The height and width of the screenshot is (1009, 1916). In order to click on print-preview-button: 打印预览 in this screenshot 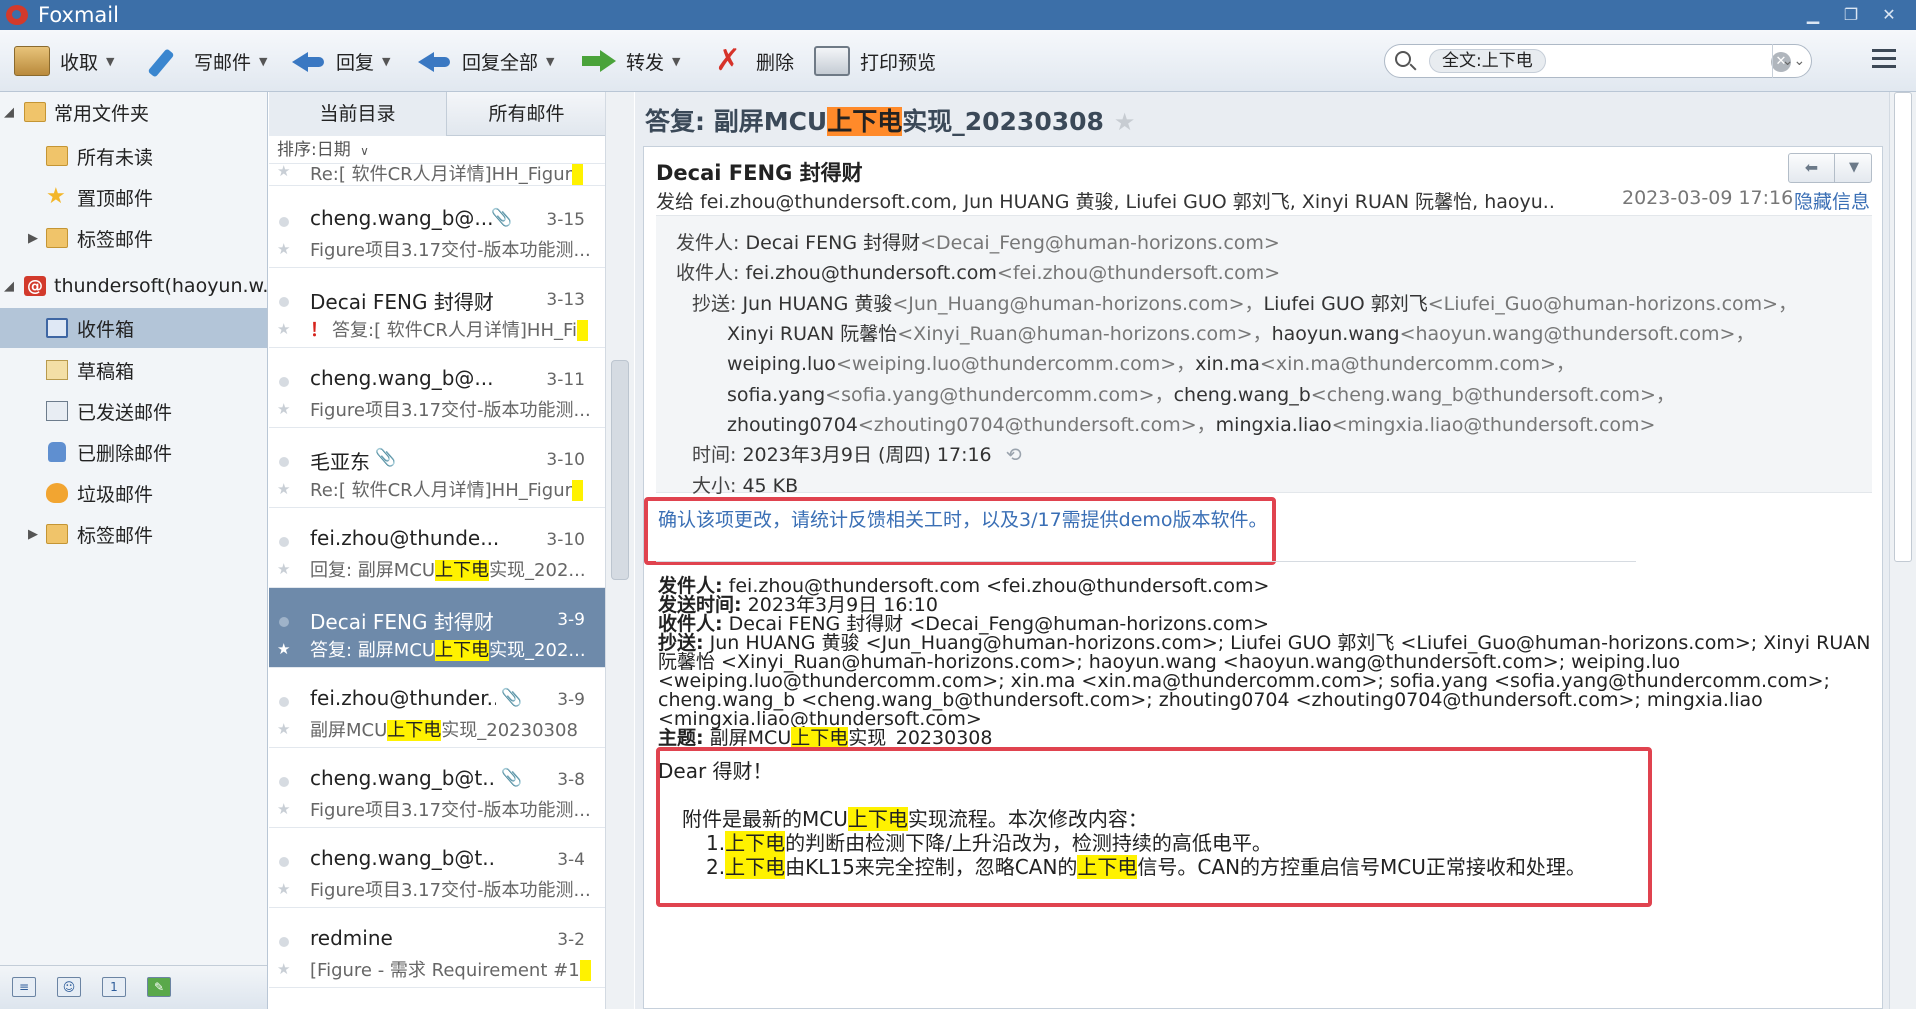, I will do `click(875, 61)`.